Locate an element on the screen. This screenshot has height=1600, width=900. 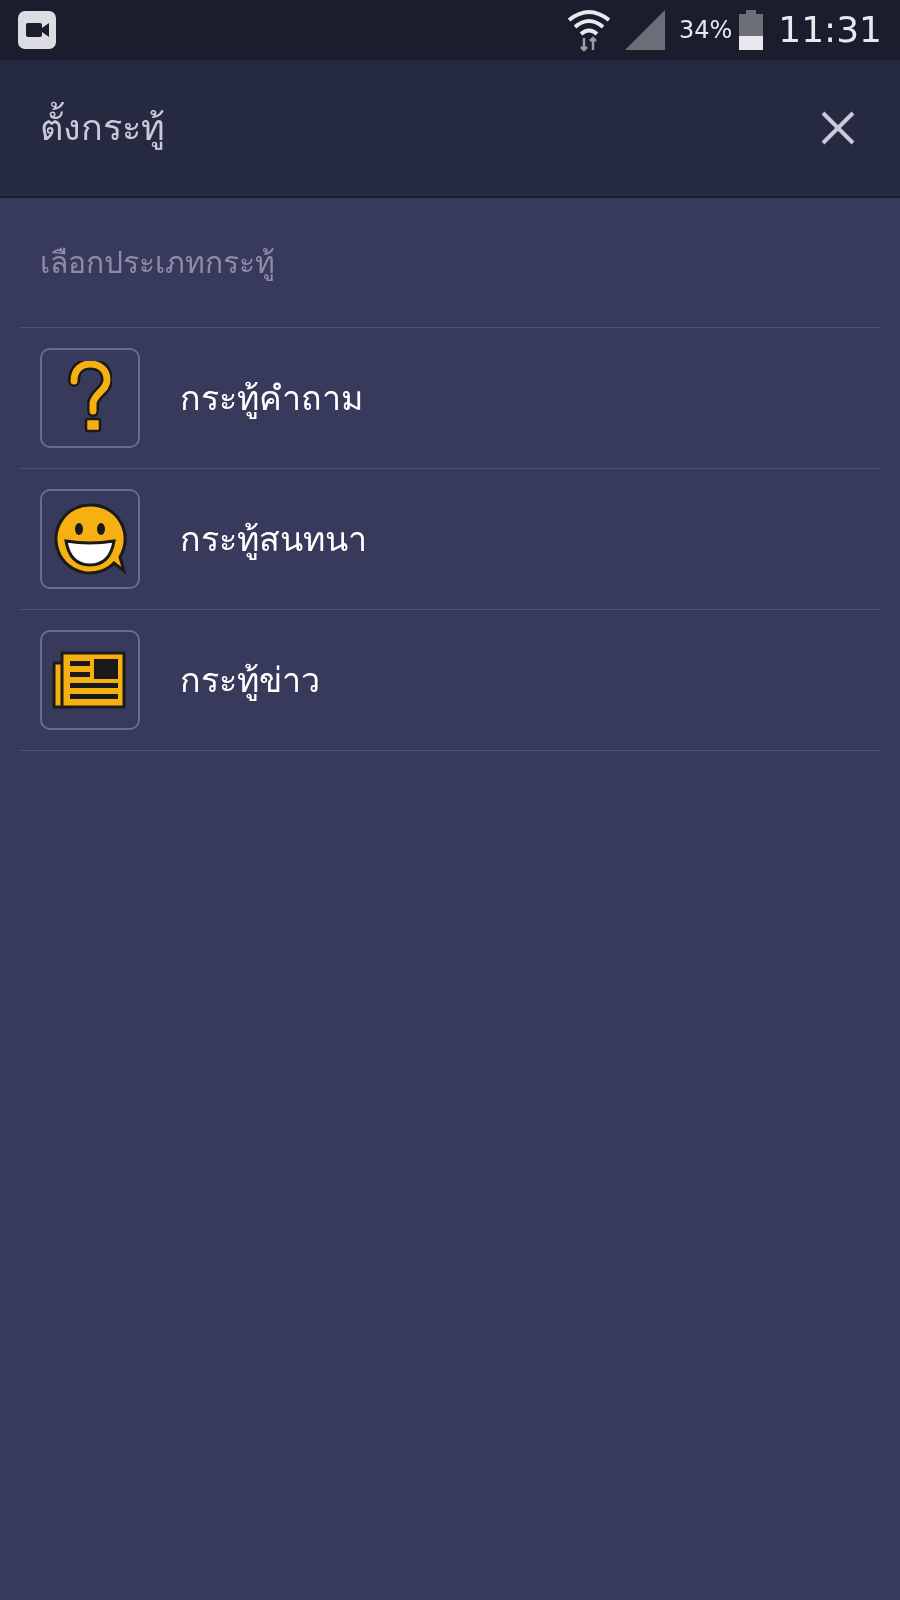
battery-icon is located at coordinates (751, 30).